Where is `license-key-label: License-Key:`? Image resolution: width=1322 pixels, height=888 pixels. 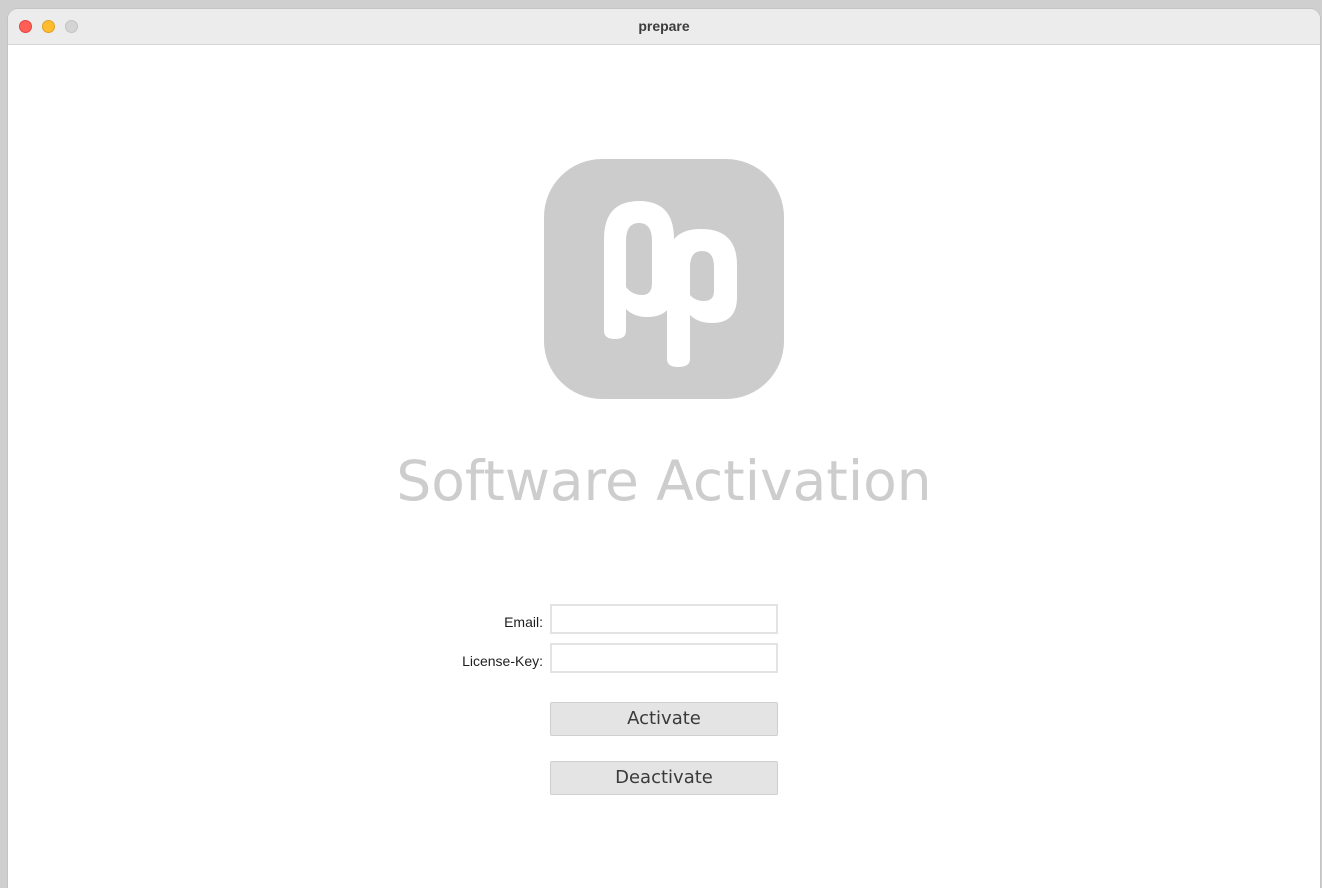 license-key-label: License-Key: is located at coordinates (502, 661).